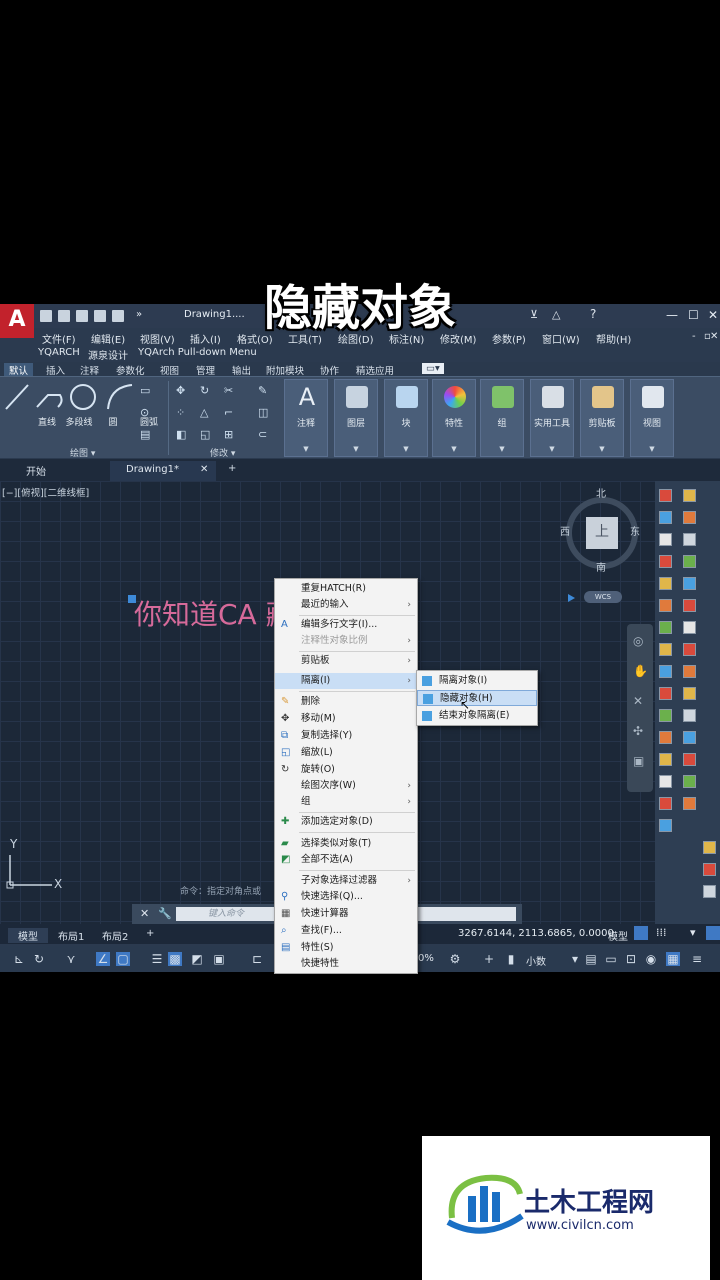 Image resolution: width=720 pixels, height=1280 pixels. I want to click on viewcube: 上 北 南 东 西, so click(600, 531).